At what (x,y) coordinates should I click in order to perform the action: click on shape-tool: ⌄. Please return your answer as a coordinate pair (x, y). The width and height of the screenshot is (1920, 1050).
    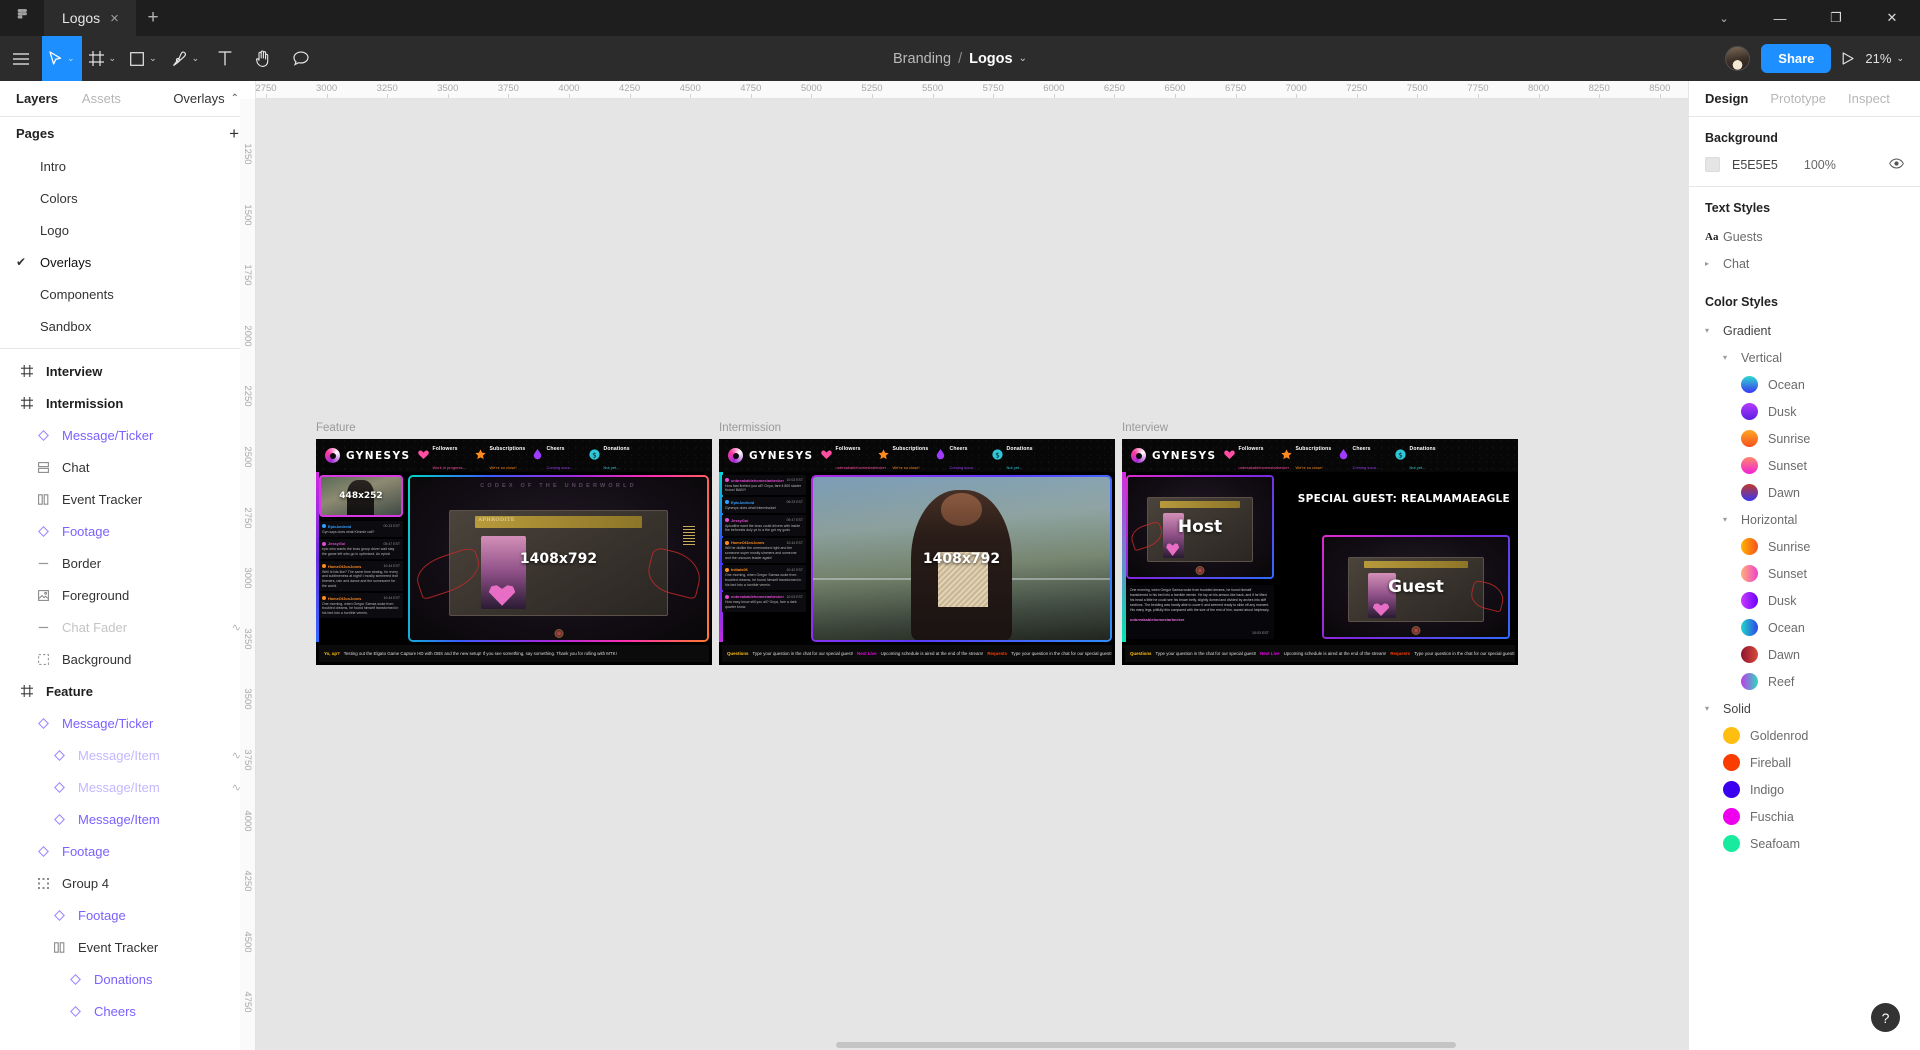
    Looking at the image, I should click on (143, 58).